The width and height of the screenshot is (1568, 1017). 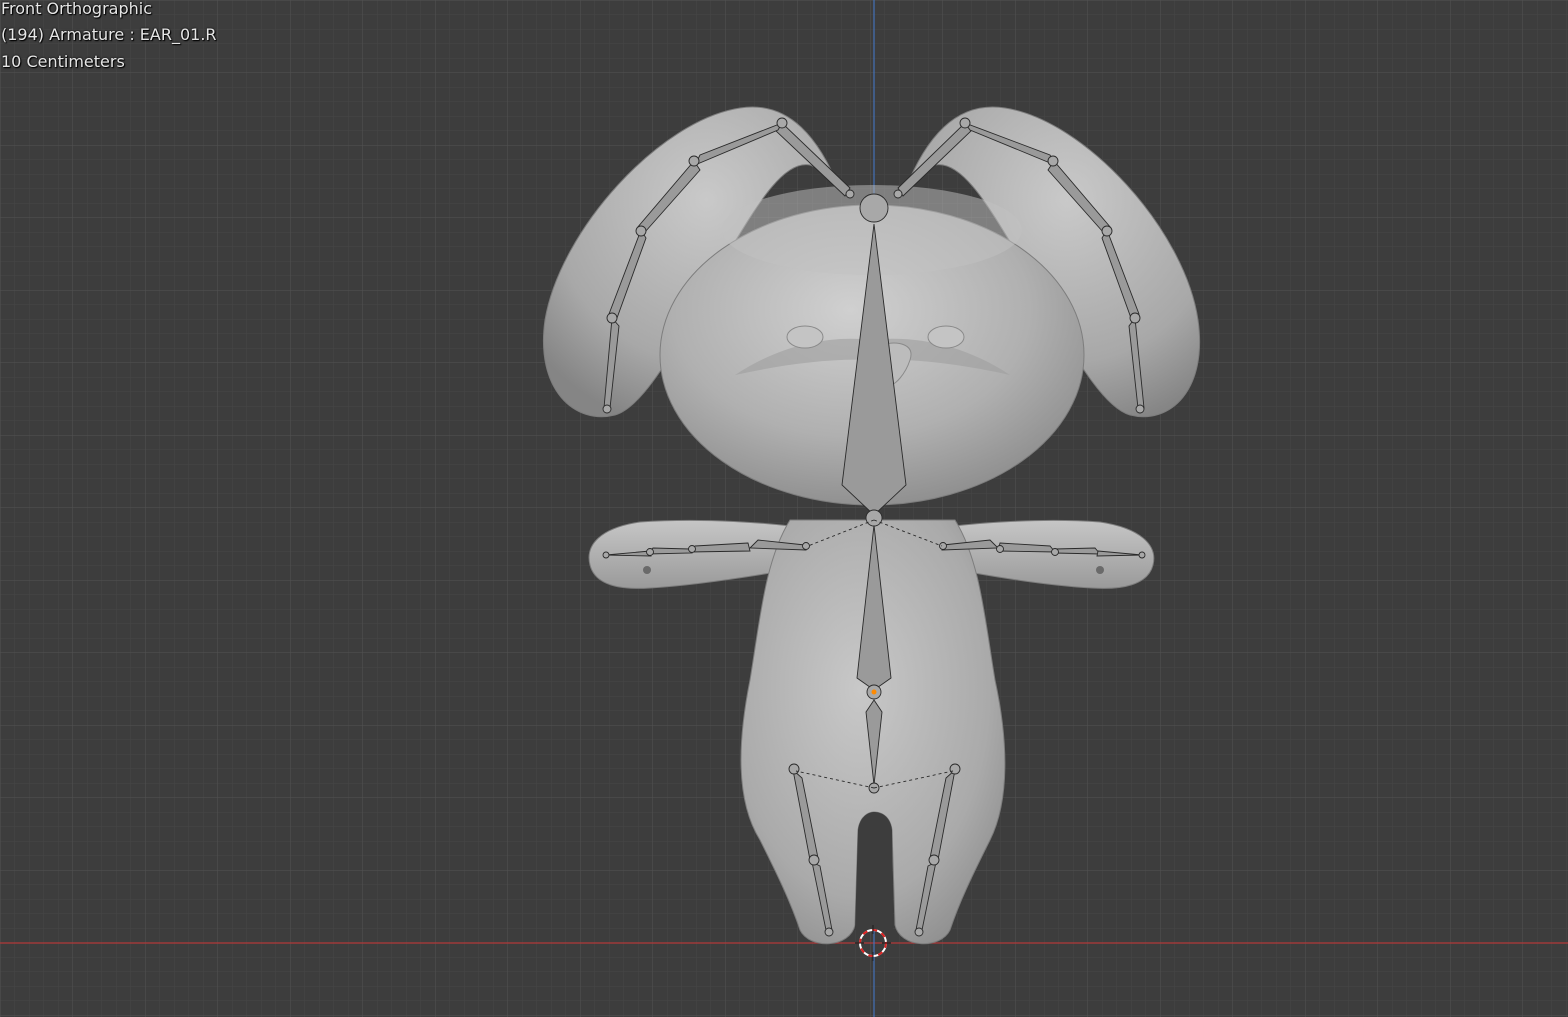 I want to click on bone-arm-l-hand, so click(x=670, y=551).